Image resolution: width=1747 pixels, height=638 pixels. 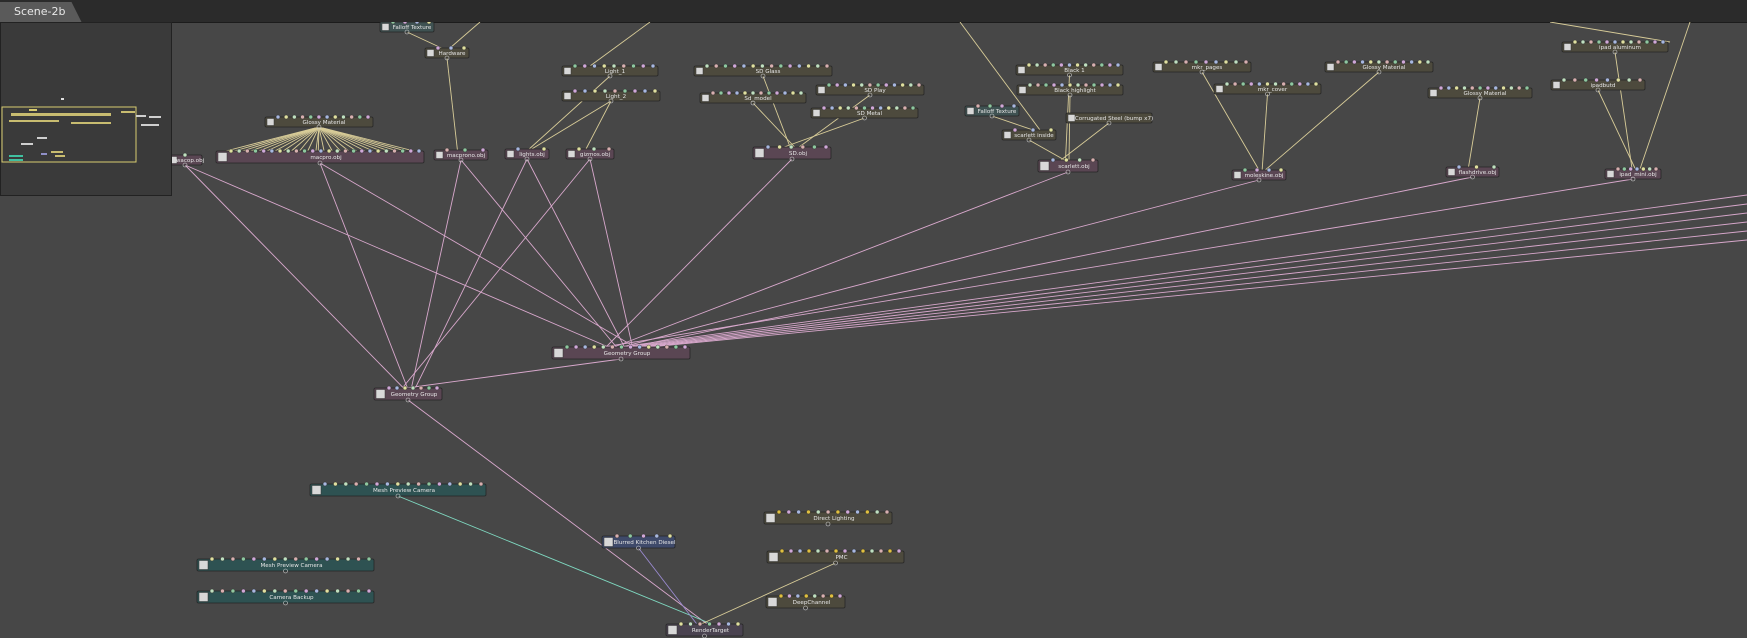 I want to click on node-gizmos: gizmos.obj, so click(x=590, y=154).